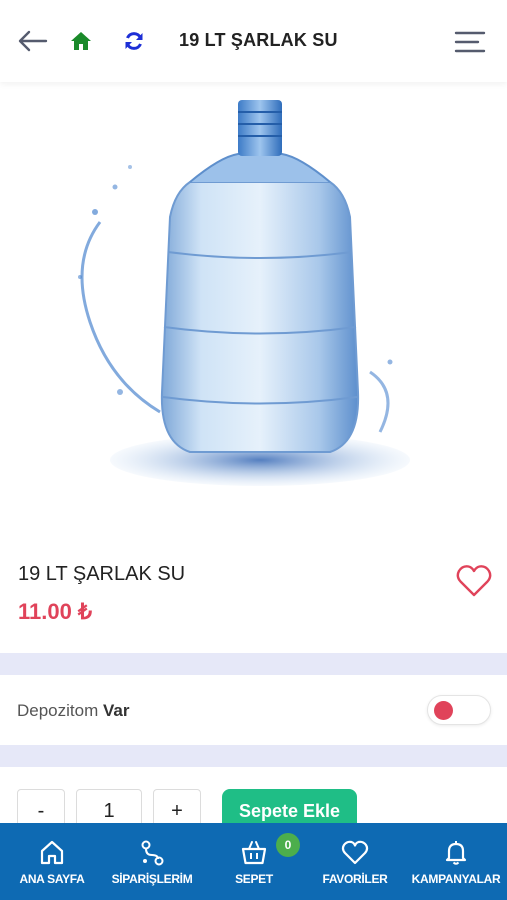  What do you see at coordinates (152, 853) in the screenshot?
I see `orders-icon` at bounding box center [152, 853].